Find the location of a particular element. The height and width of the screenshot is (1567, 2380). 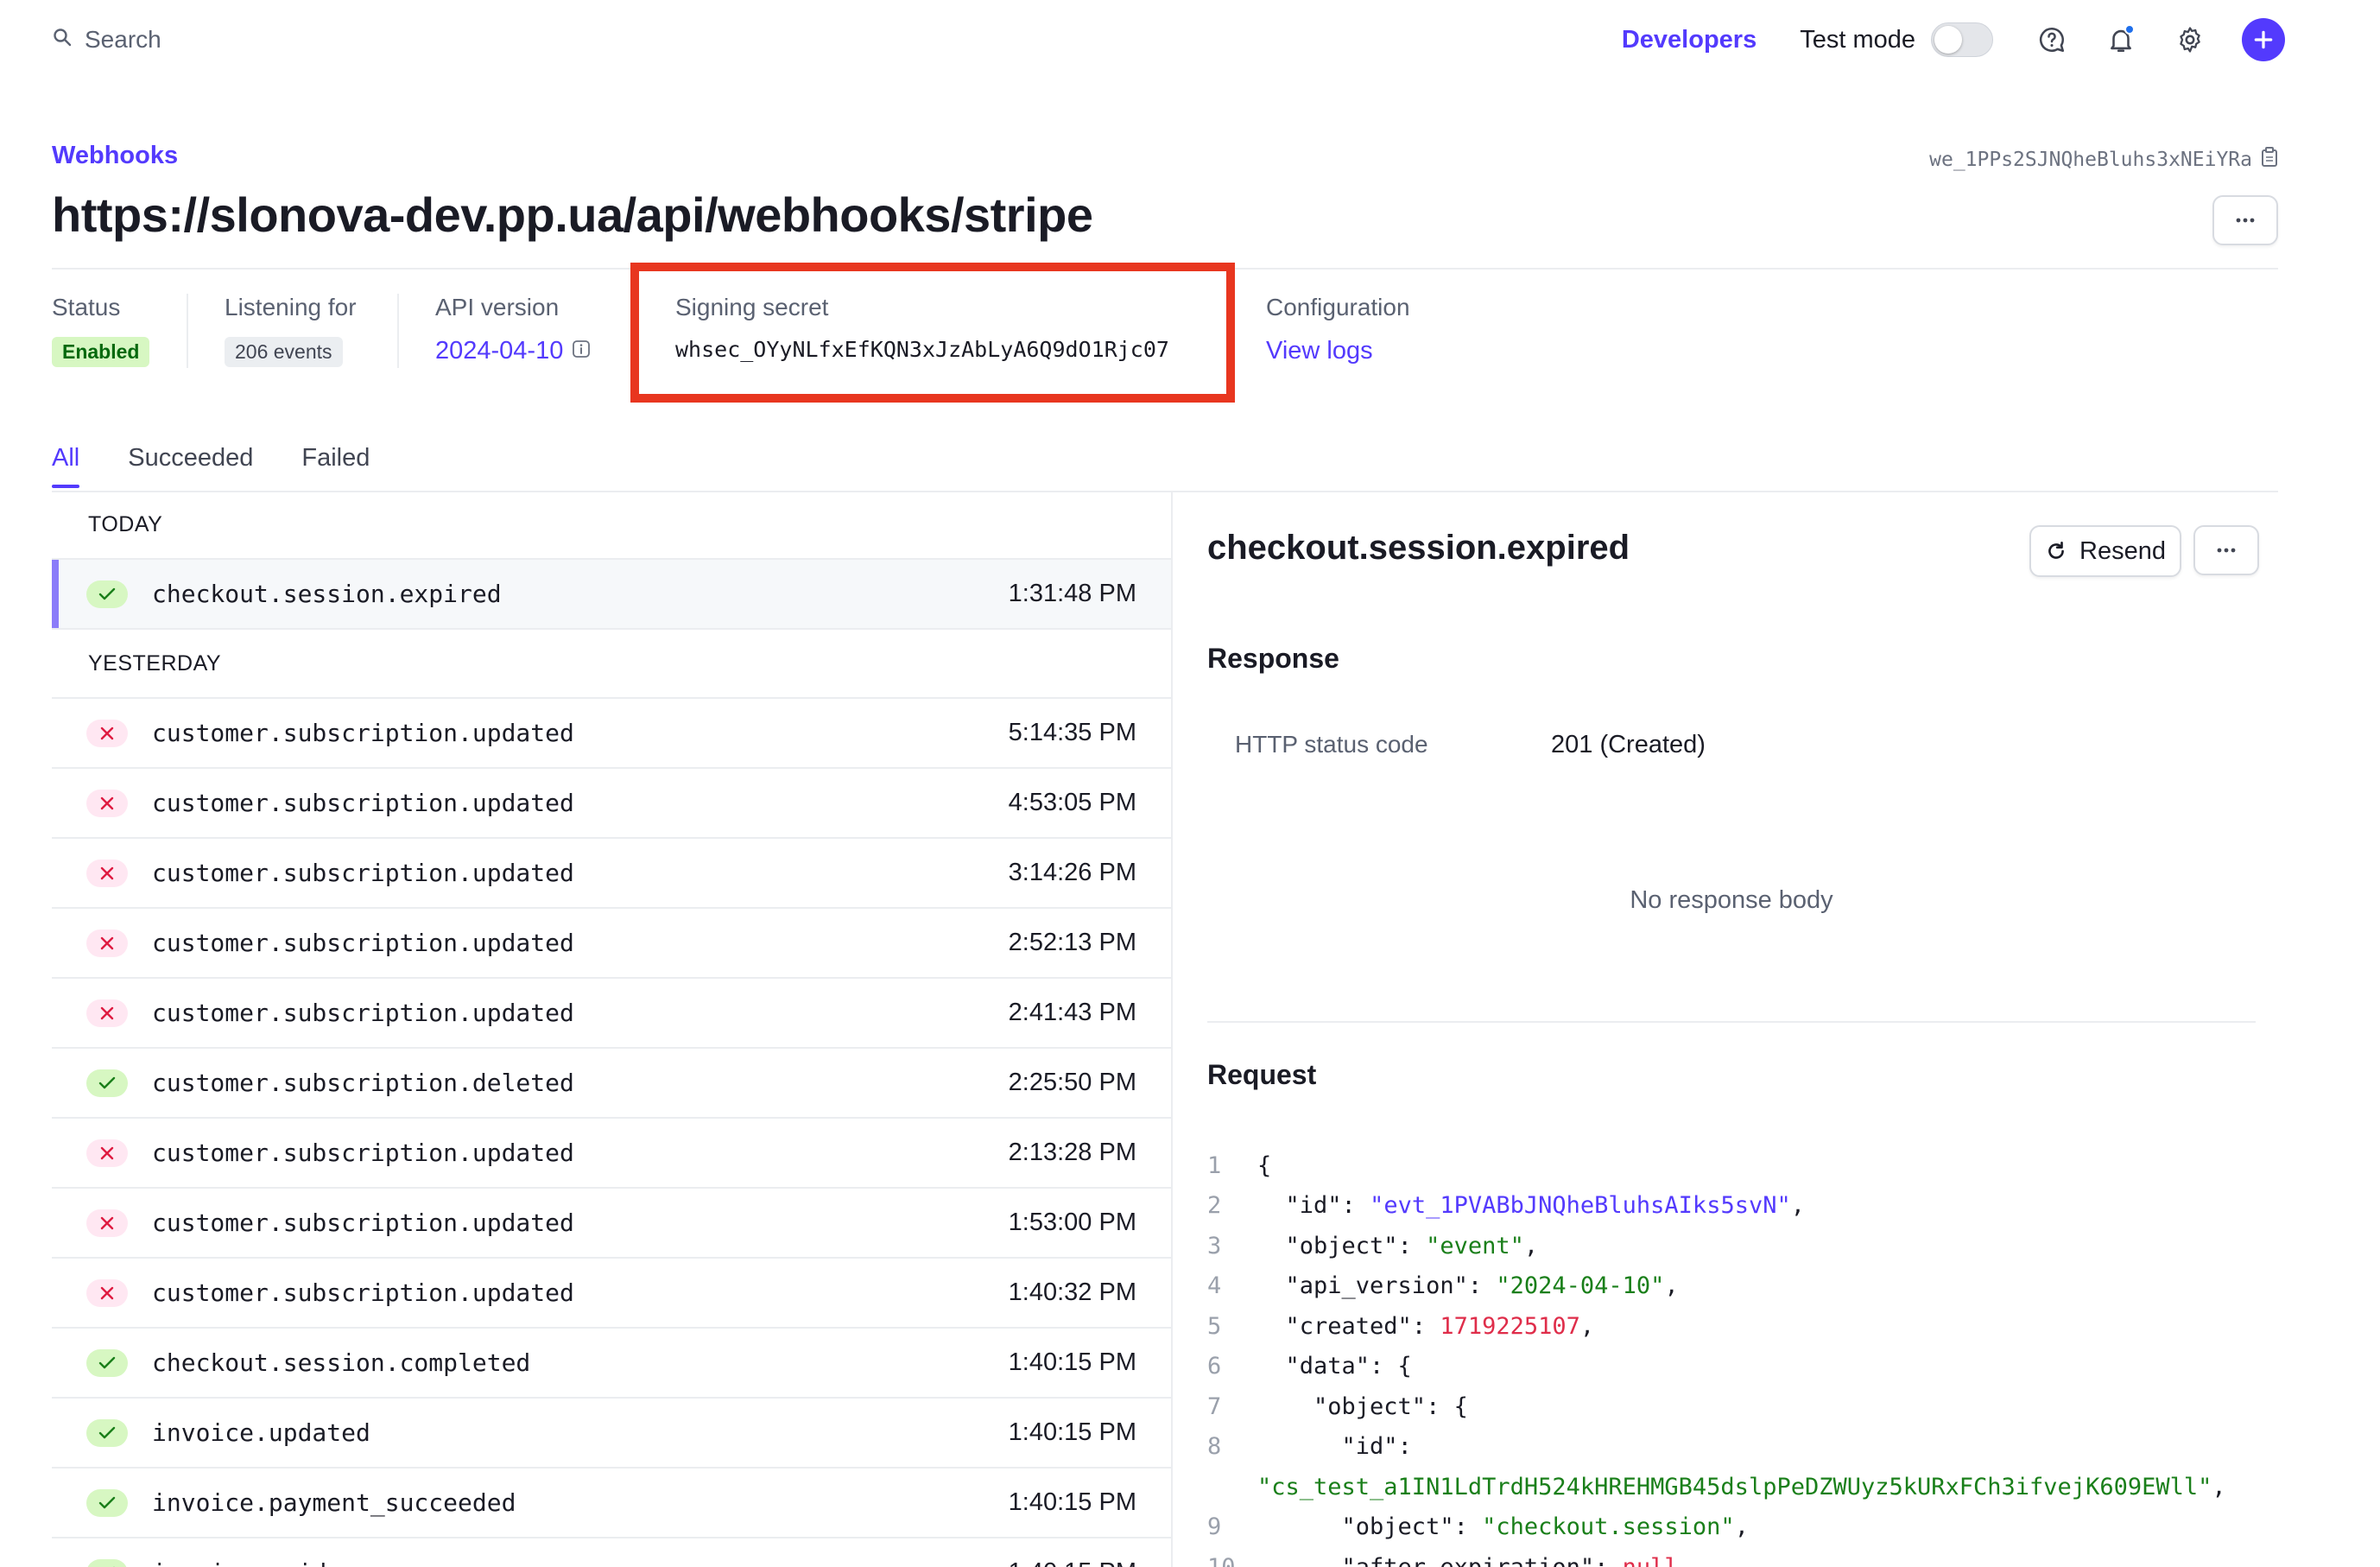

code-token: { is located at coordinates (1264, 1165).